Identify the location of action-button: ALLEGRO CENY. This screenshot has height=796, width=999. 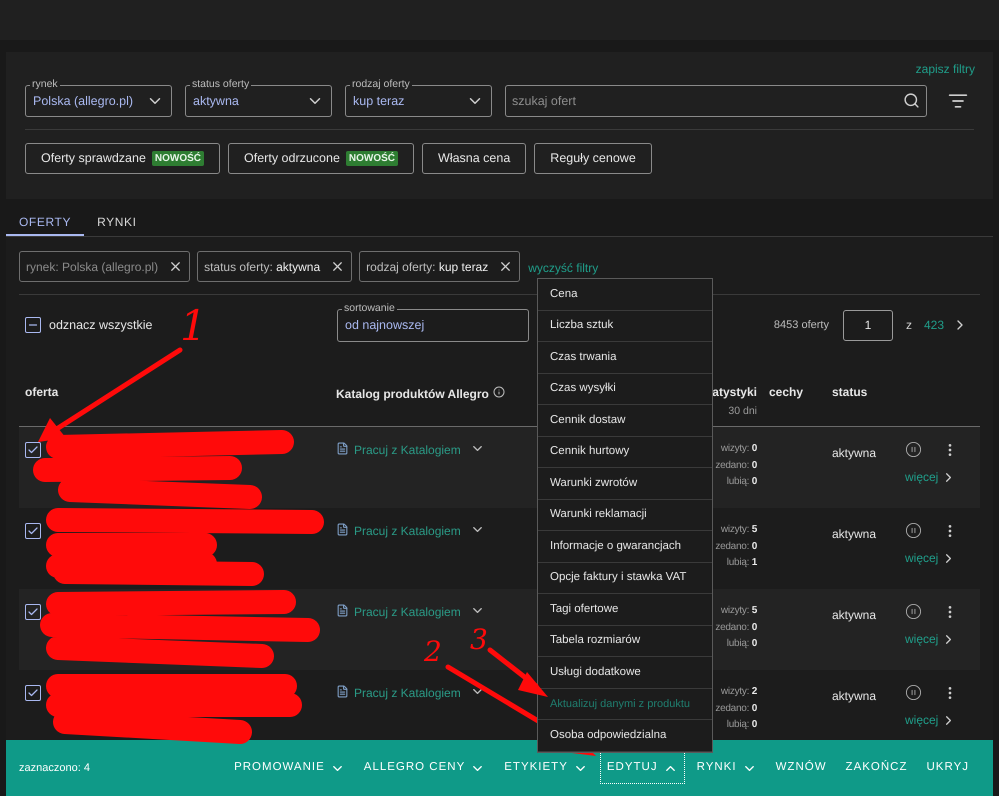
(425, 768).